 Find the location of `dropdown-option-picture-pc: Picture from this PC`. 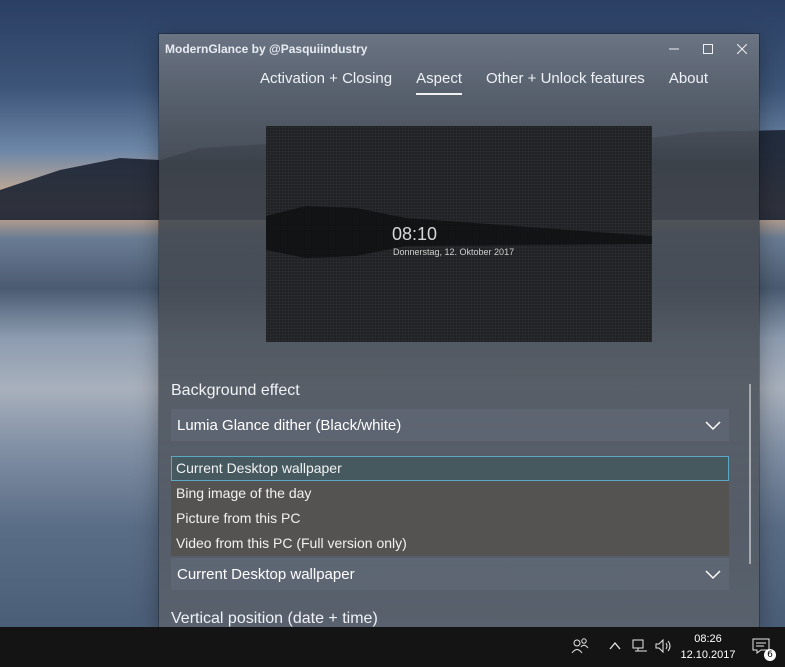

dropdown-option-picture-pc: Picture from this PC is located at coordinates (450, 518).